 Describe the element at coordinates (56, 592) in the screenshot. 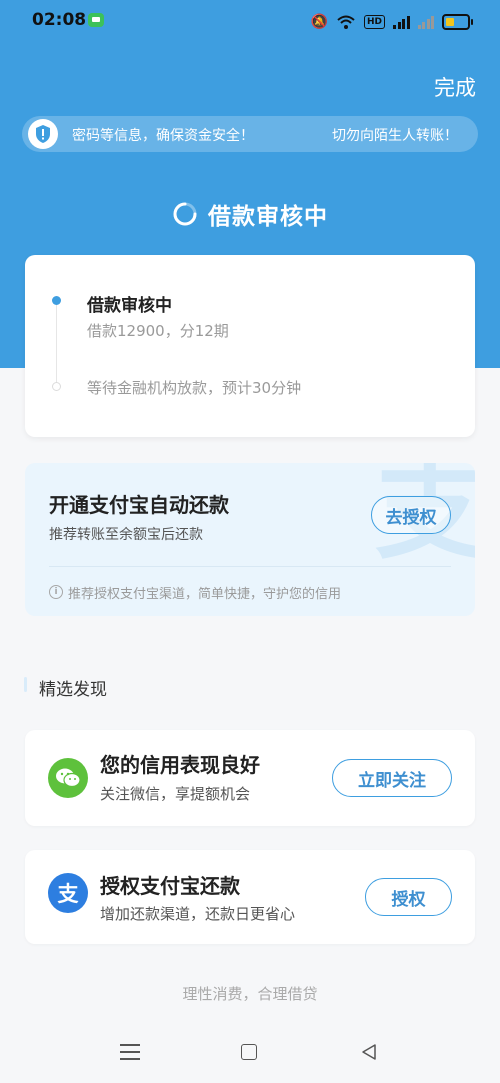

I see `info-icon: i` at that location.